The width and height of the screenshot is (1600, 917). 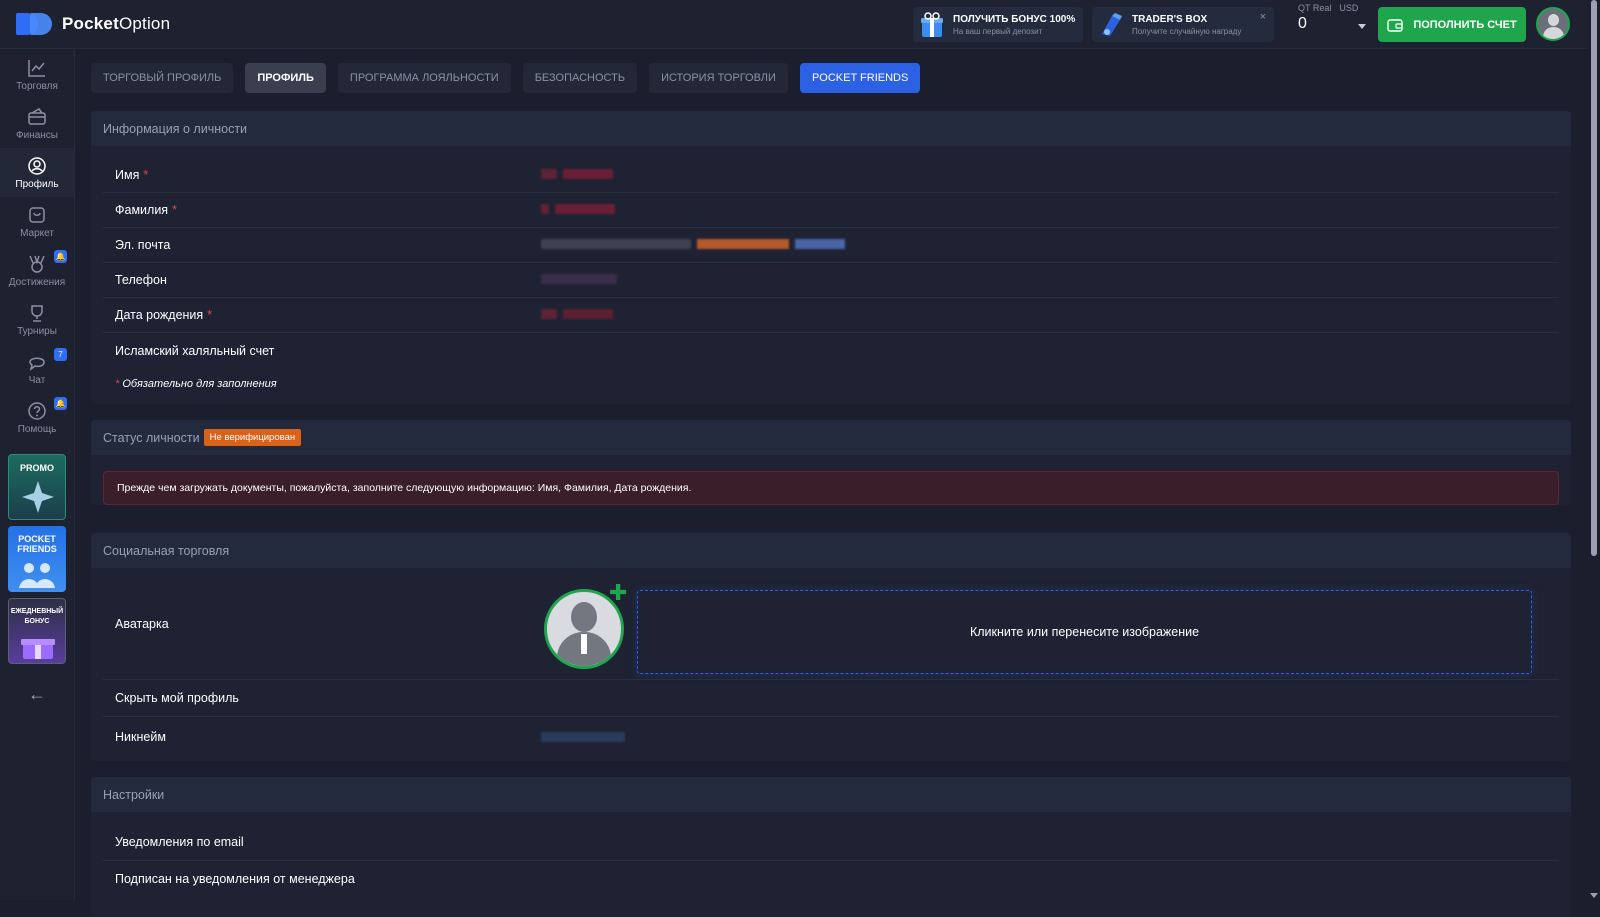 What do you see at coordinates (143, 245) in the screenshot?
I see `field-label: Эл. почта` at bounding box center [143, 245].